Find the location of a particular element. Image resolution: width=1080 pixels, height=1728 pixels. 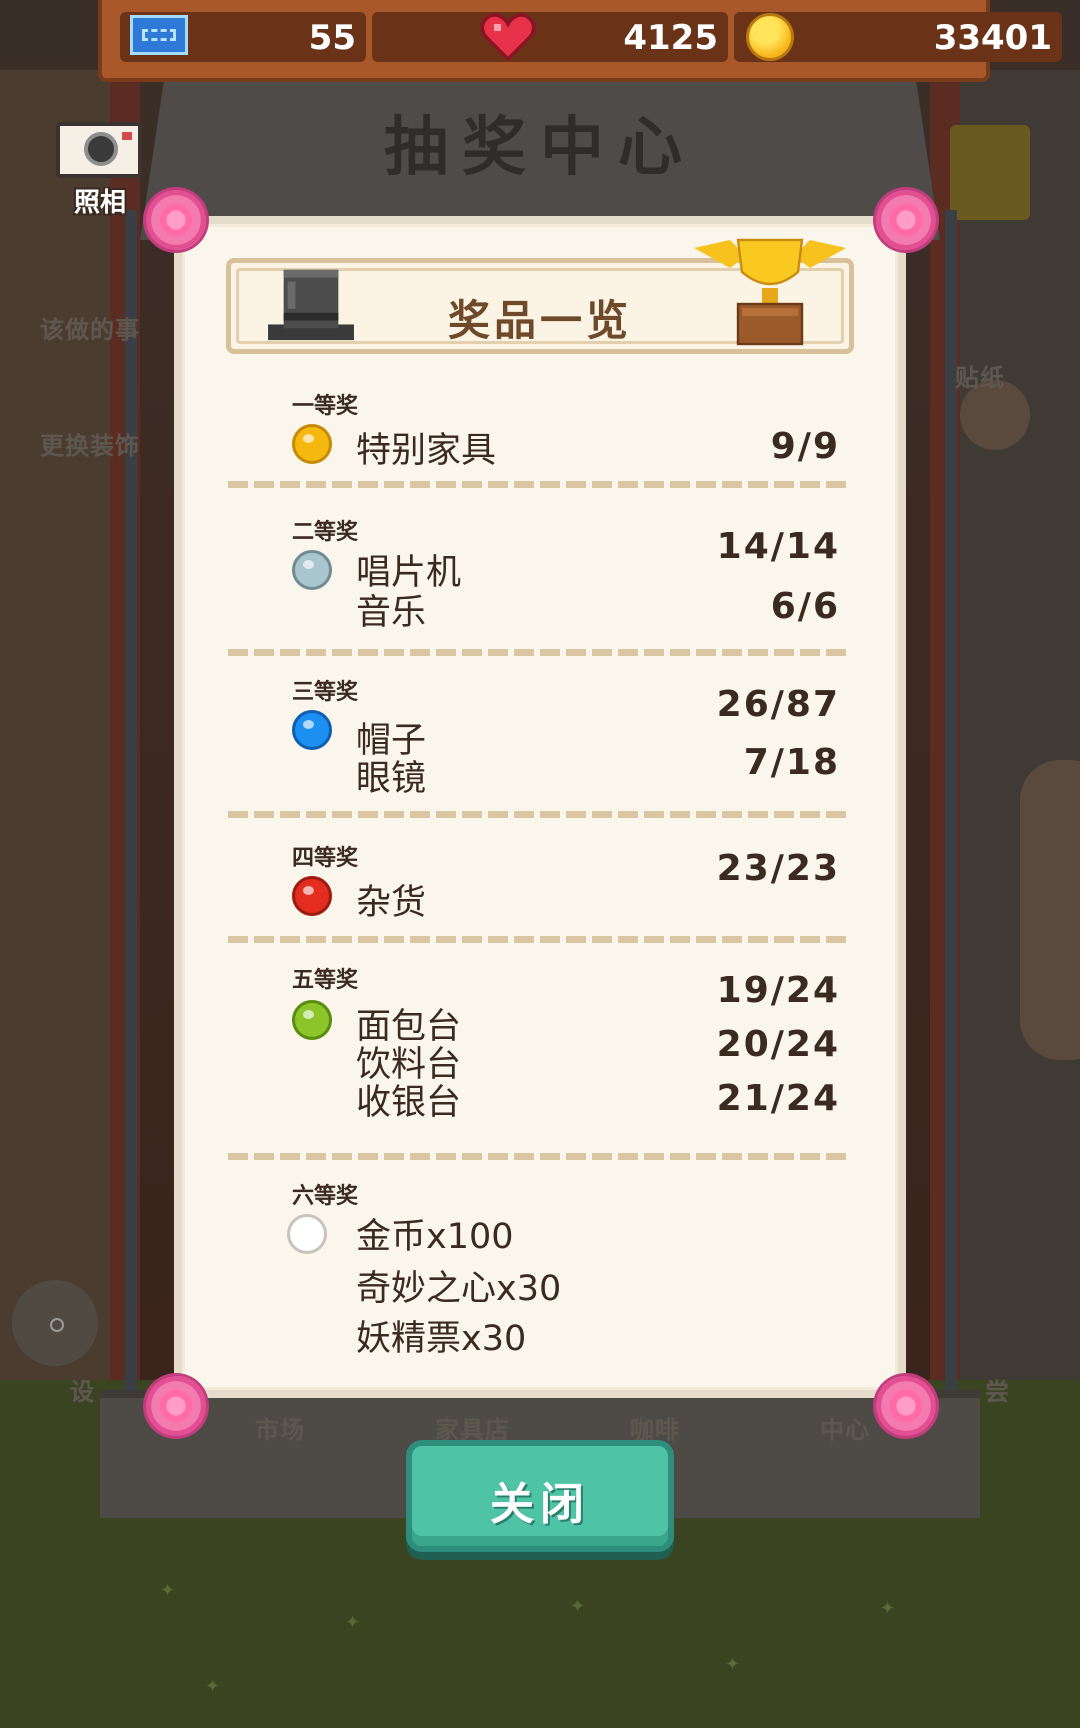

ticket-counter: 55 is located at coordinates (243, 37).